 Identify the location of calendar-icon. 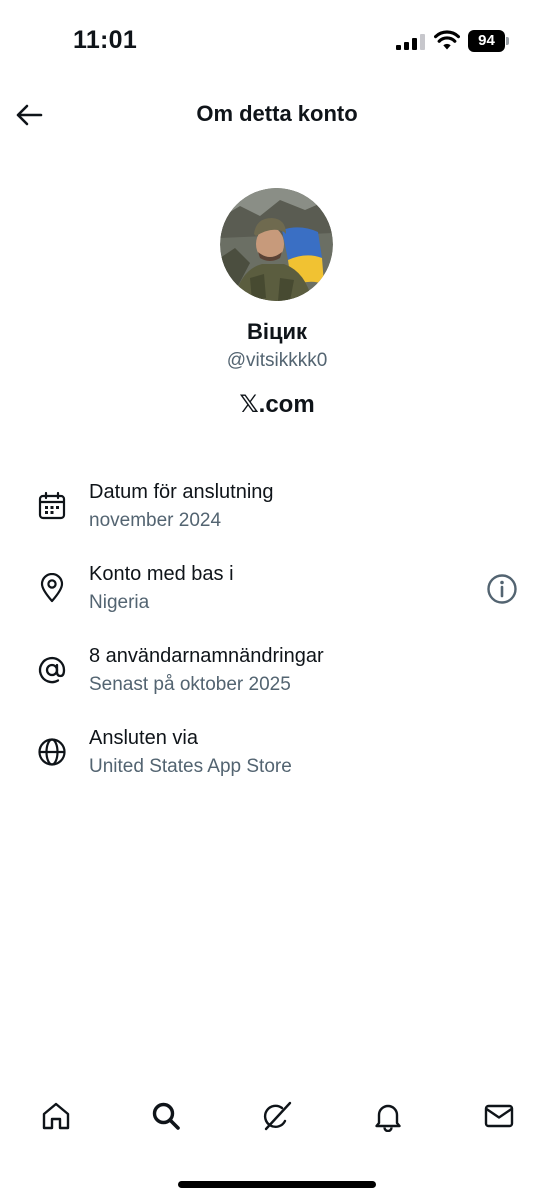
(52, 505).